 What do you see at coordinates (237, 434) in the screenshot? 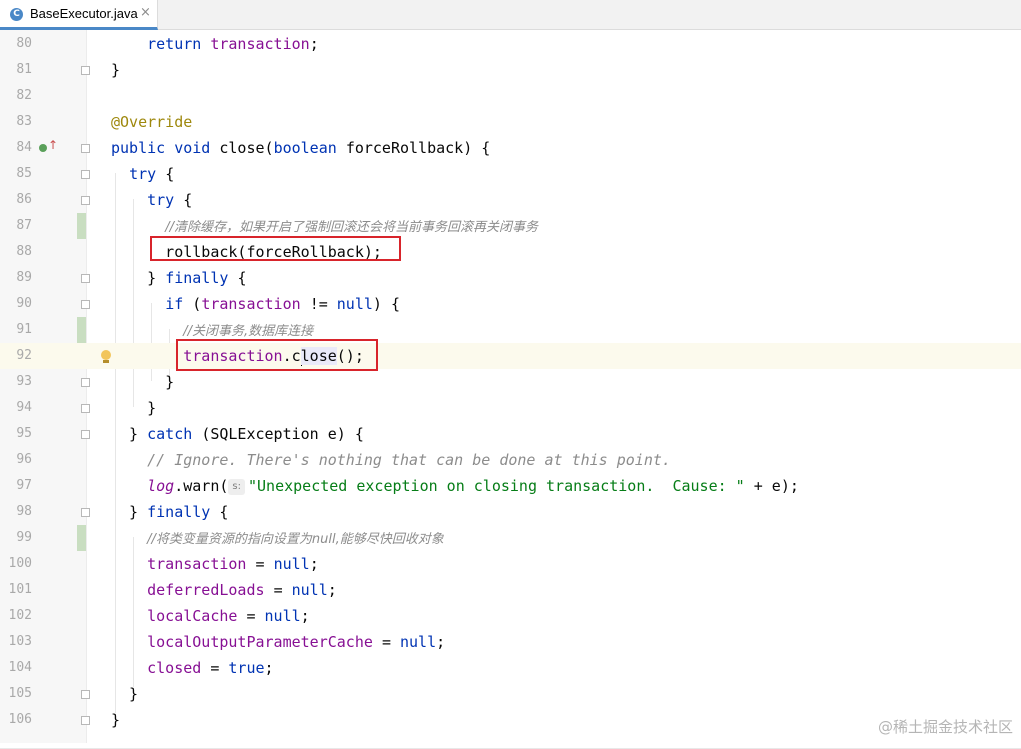
I see `code-text: } catch (SQLException e) {` at bounding box center [237, 434].